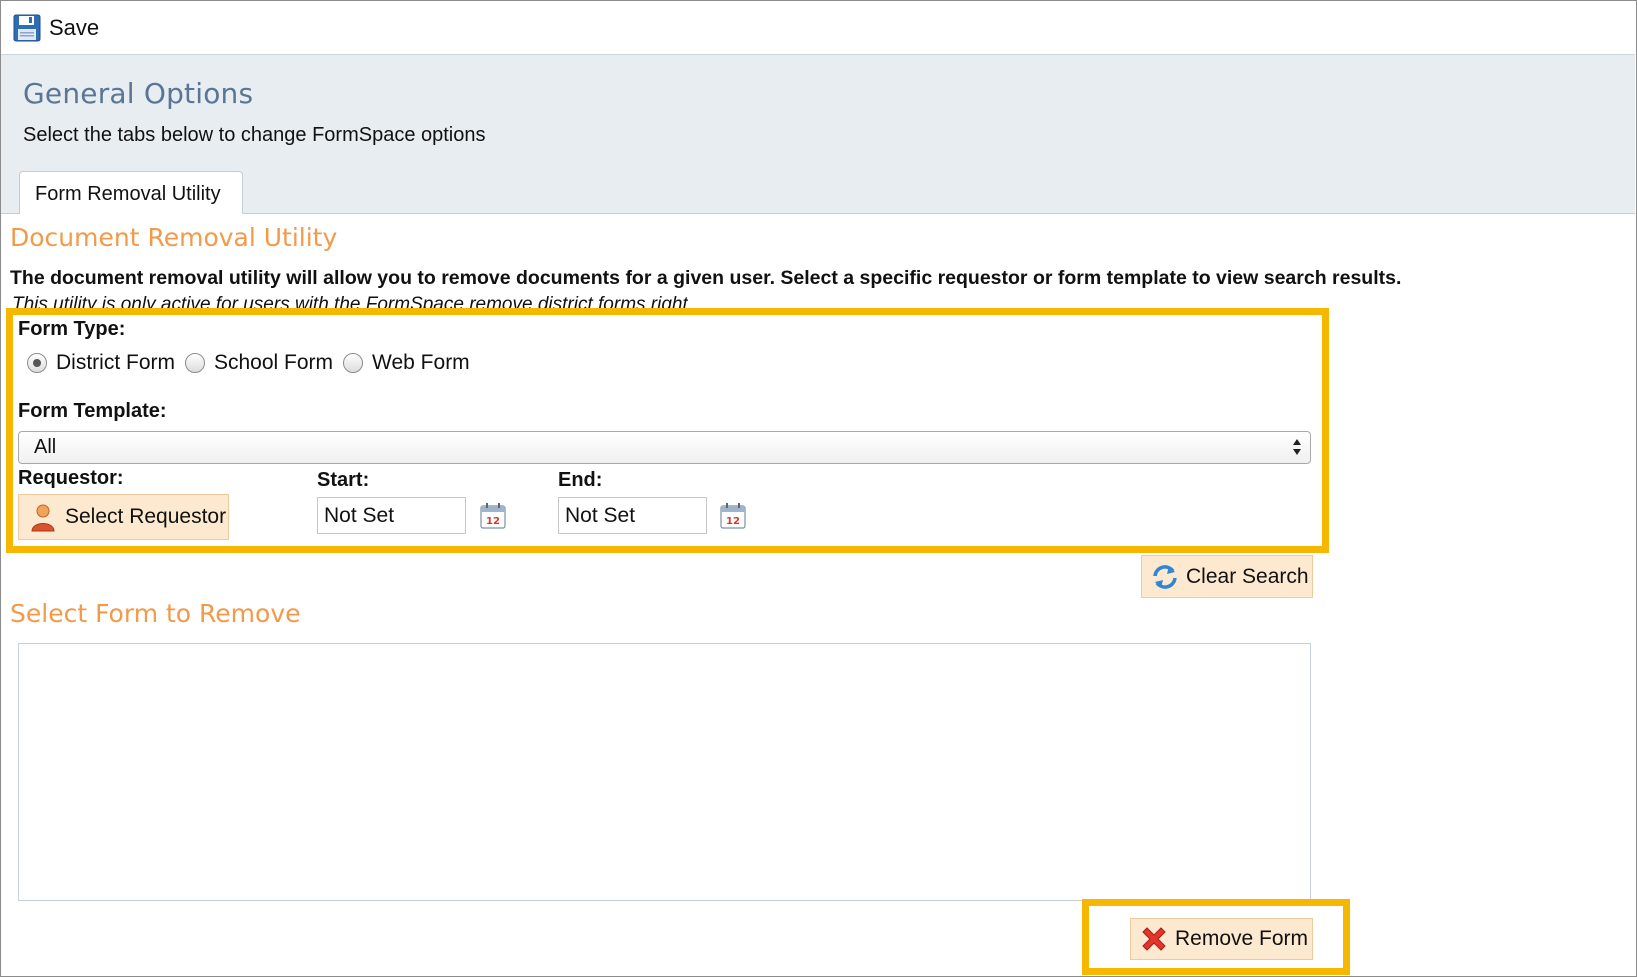 This screenshot has height=977, width=1637. Describe the element at coordinates (818, 28) in the screenshot. I see `toolbar: Save` at that location.